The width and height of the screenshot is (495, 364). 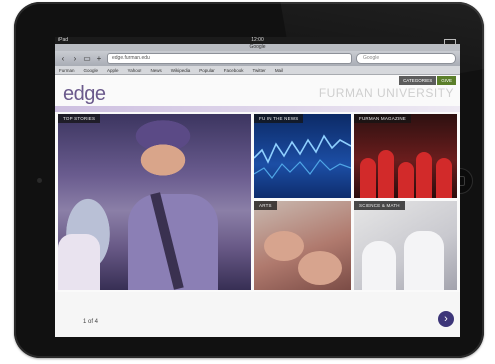 I want to click on site-logo: edge, so click(x=84, y=94).